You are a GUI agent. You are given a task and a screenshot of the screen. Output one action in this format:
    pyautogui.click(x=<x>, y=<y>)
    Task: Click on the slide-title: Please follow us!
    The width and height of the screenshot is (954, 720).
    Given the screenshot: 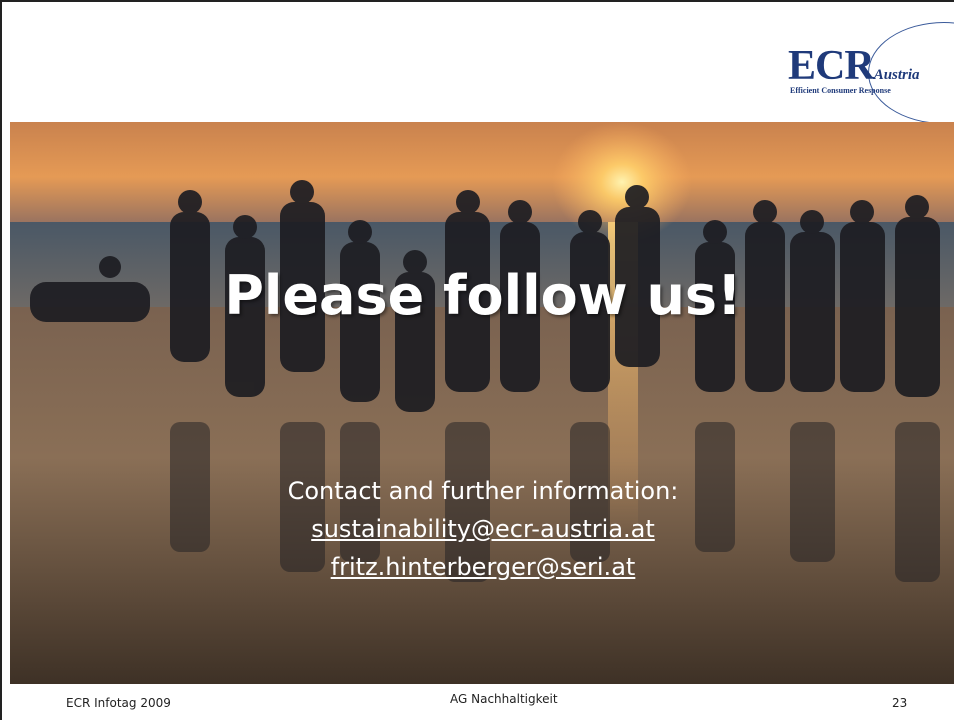 What is the action you would take?
    pyautogui.click(x=483, y=295)
    